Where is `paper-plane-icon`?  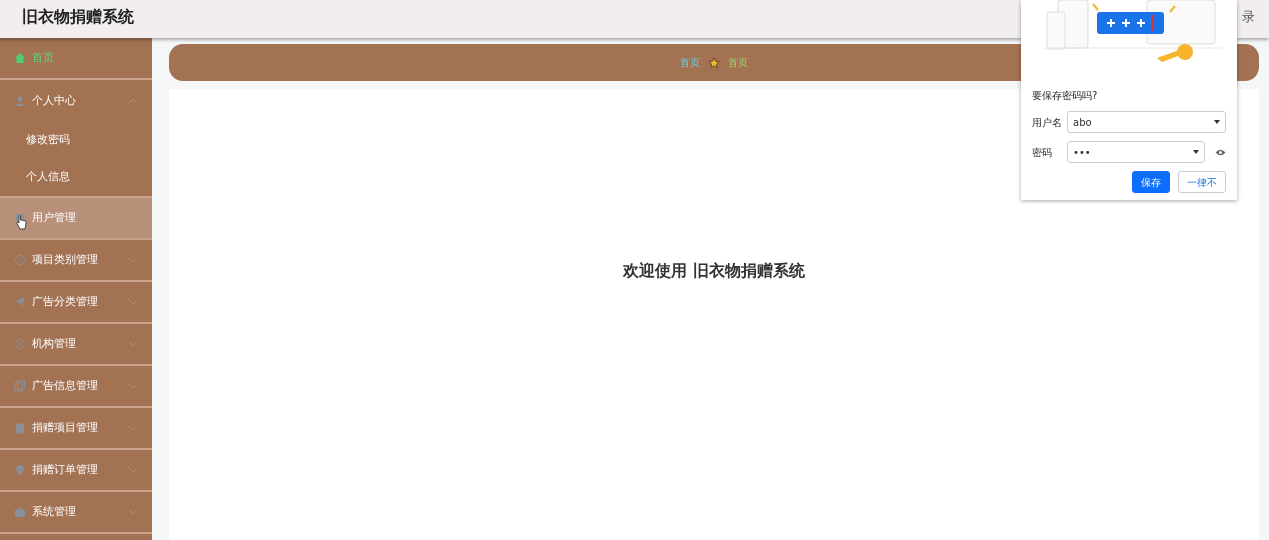 paper-plane-icon is located at coordinates (20, 302).